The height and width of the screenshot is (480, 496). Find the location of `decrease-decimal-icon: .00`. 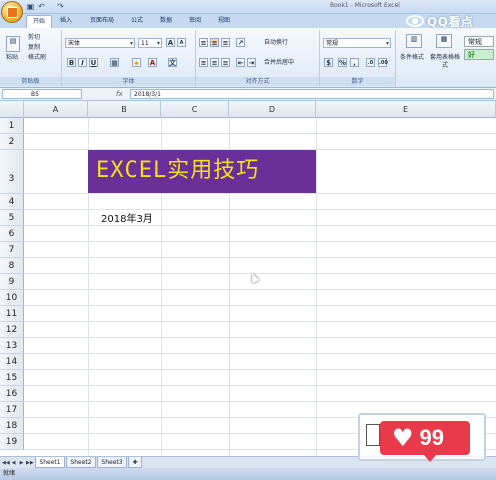

decrease-decimal-icon: .00 is located at coordinates (383, 62).